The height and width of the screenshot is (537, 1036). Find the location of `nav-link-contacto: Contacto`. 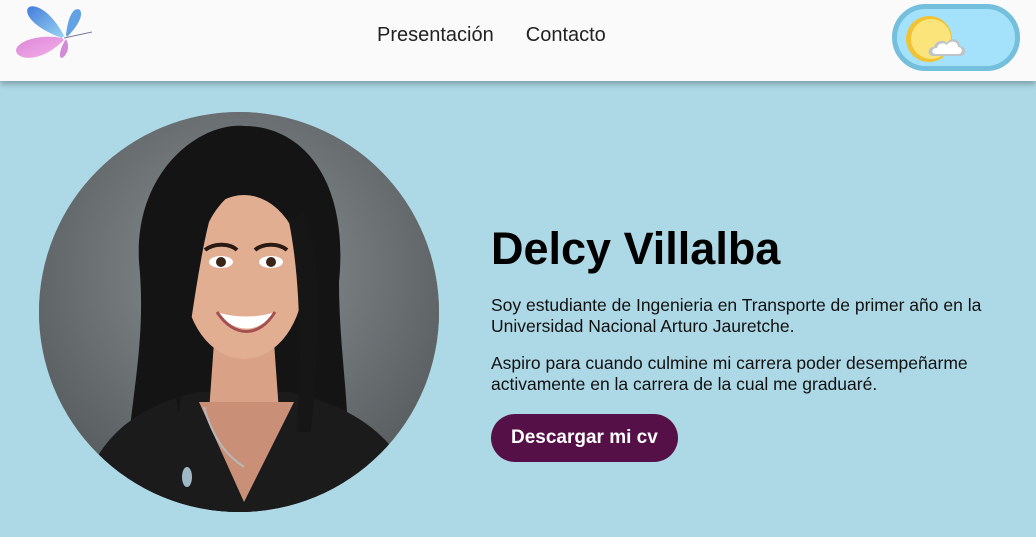

nav-link-contacto: Contacto is located at coordinates (566, 35).